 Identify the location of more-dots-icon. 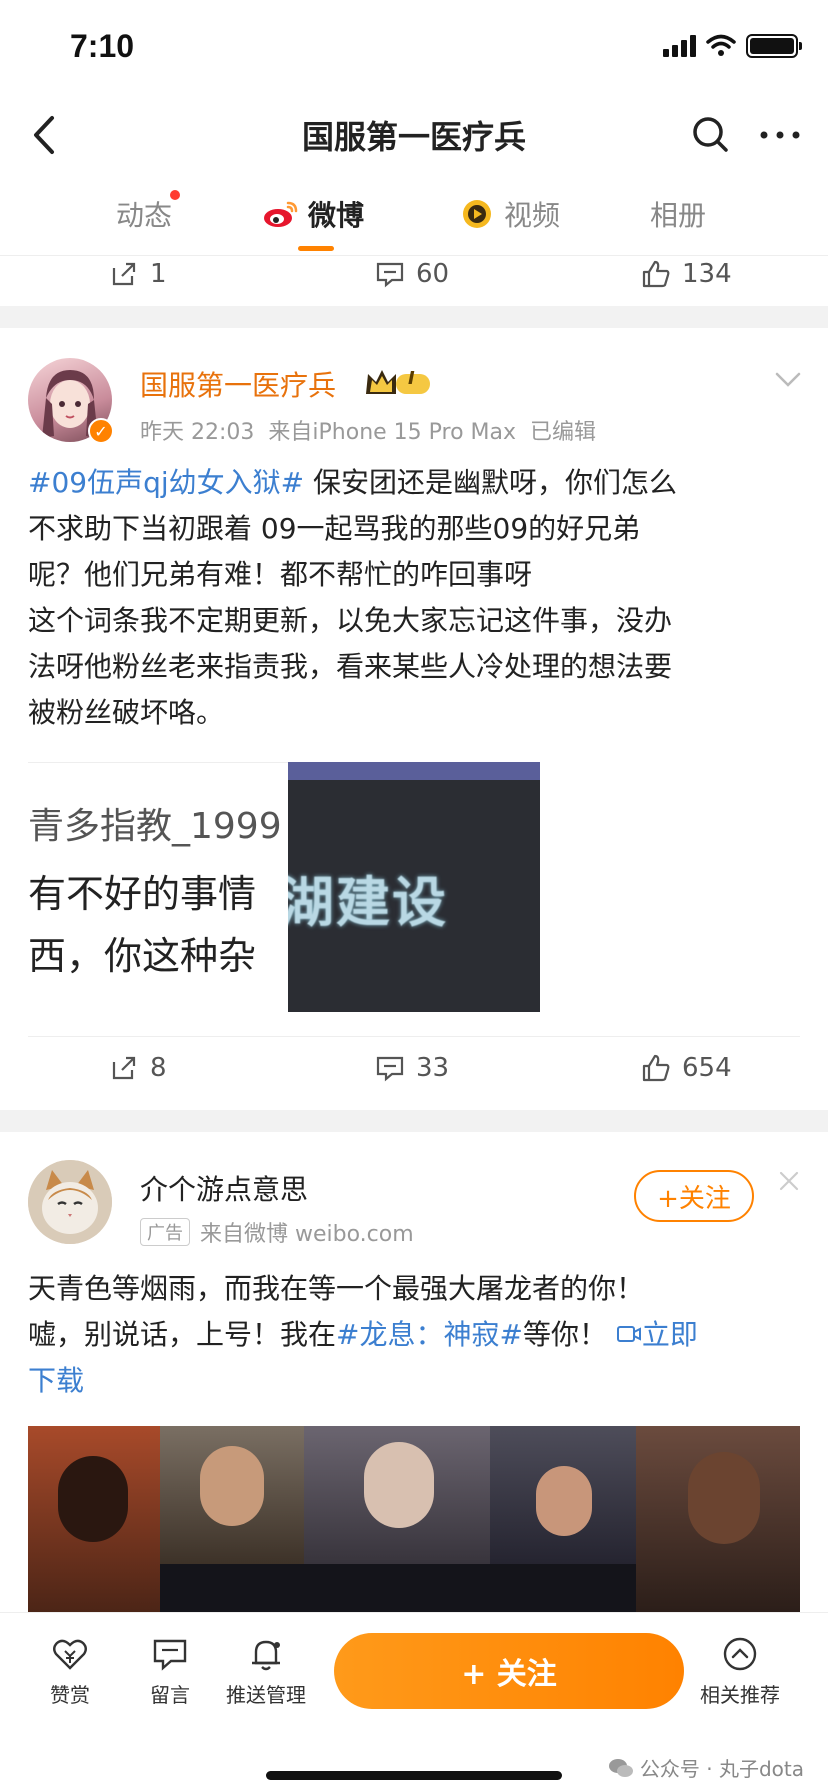
(780, 135).